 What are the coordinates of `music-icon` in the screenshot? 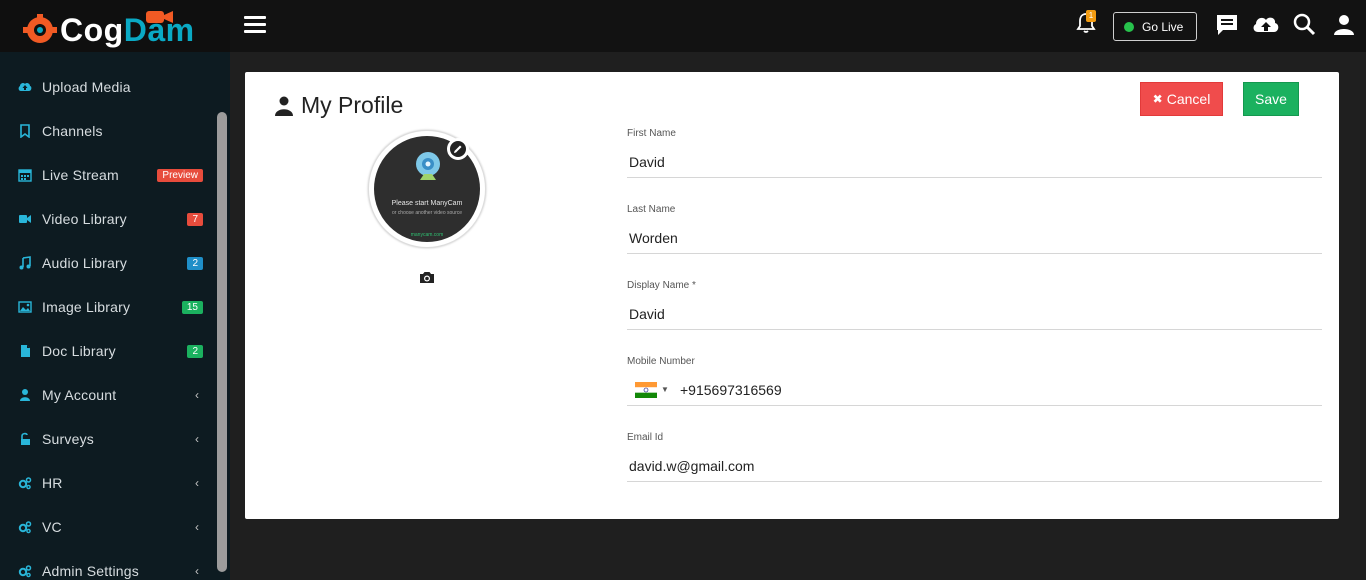 It's located at (25, 263).